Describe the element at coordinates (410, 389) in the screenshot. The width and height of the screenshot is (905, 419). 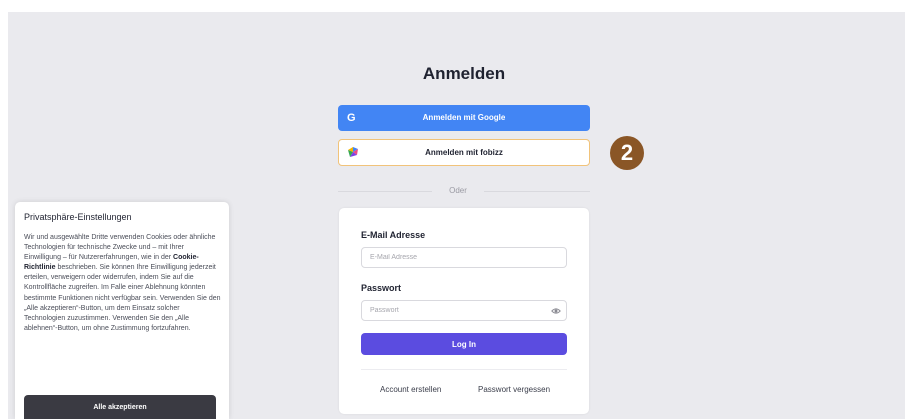
I see `create-account-link: Account erstellen` at that location.